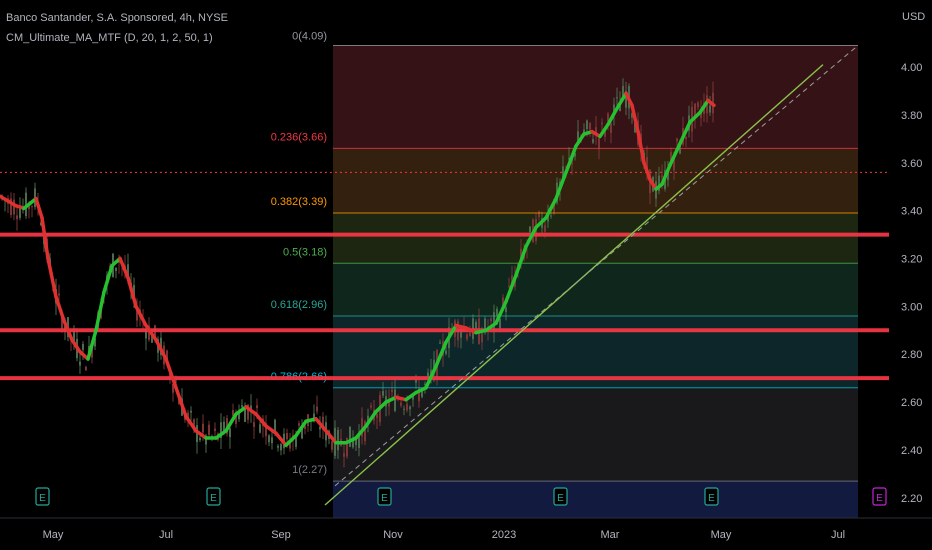 Image resolution: width=932 pixels, height=550 pixels. Describe the element at coordinates (309, 36) in the screenshot. I see `fib-level-label: 0(4.09)` at that location.